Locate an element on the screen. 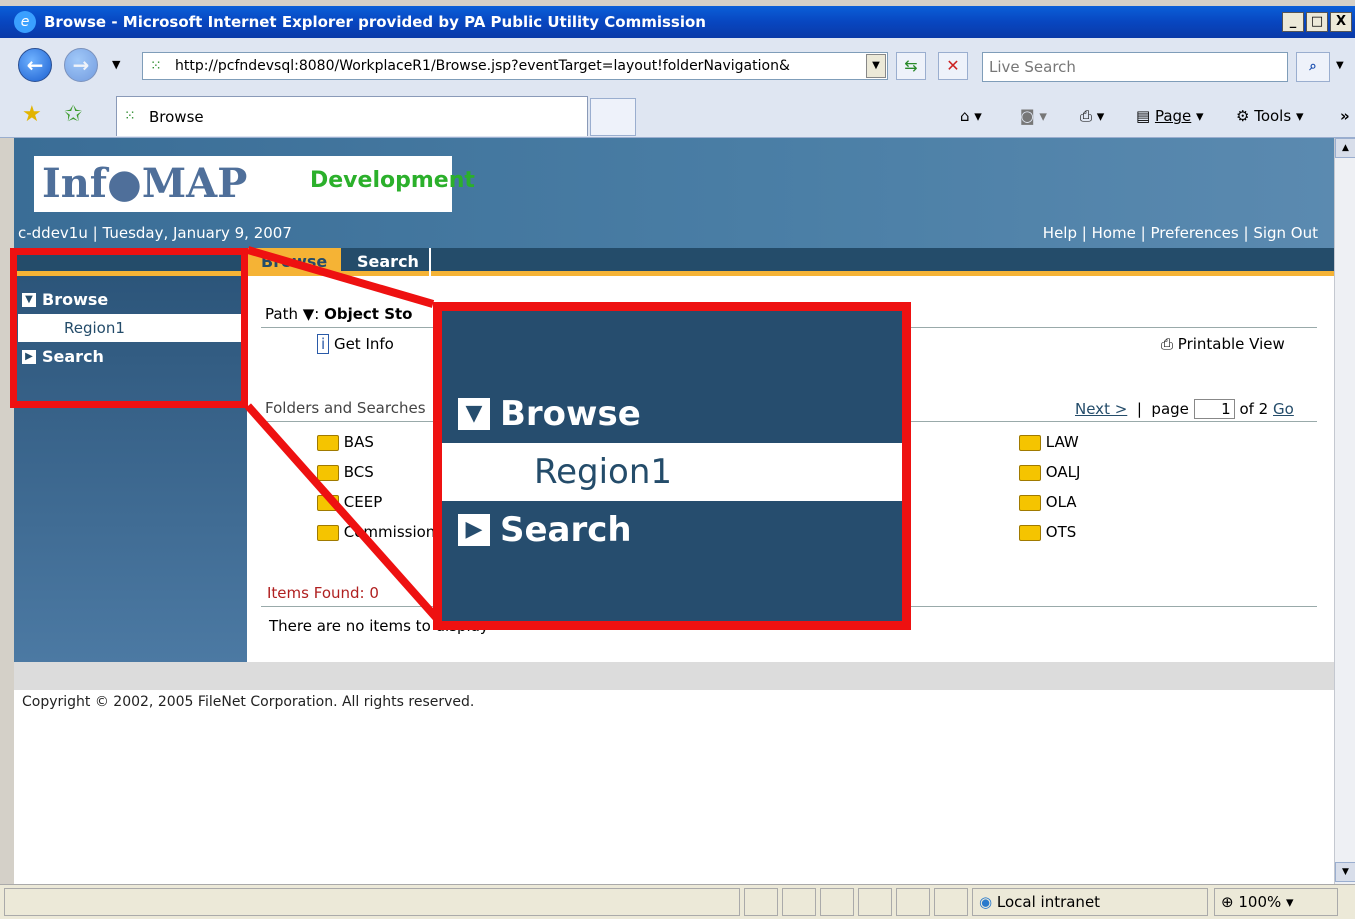  scroll-down-button: ▼ is located at coordinates (1345, 872).